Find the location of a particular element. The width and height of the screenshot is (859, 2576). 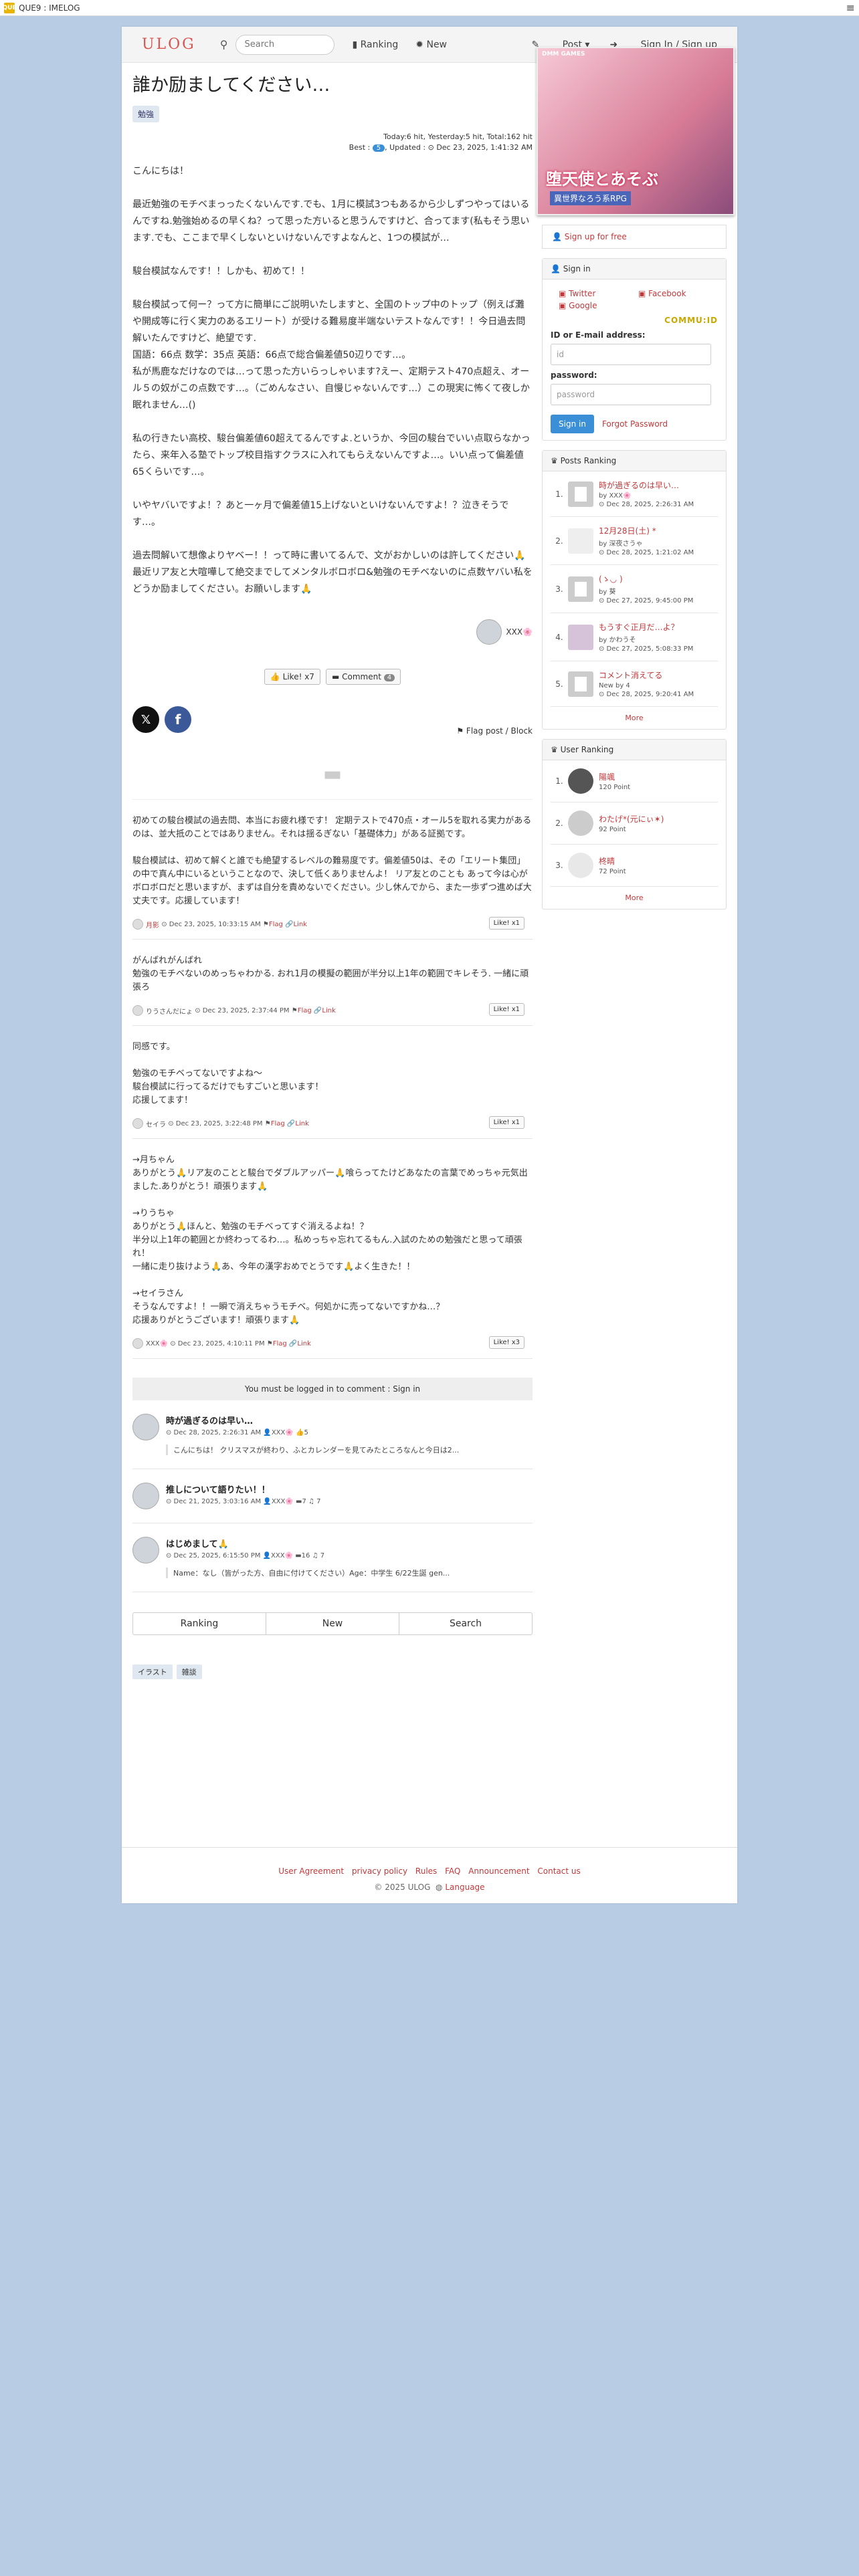

bottom-new-button: New is located at coordinates (332, 1623).